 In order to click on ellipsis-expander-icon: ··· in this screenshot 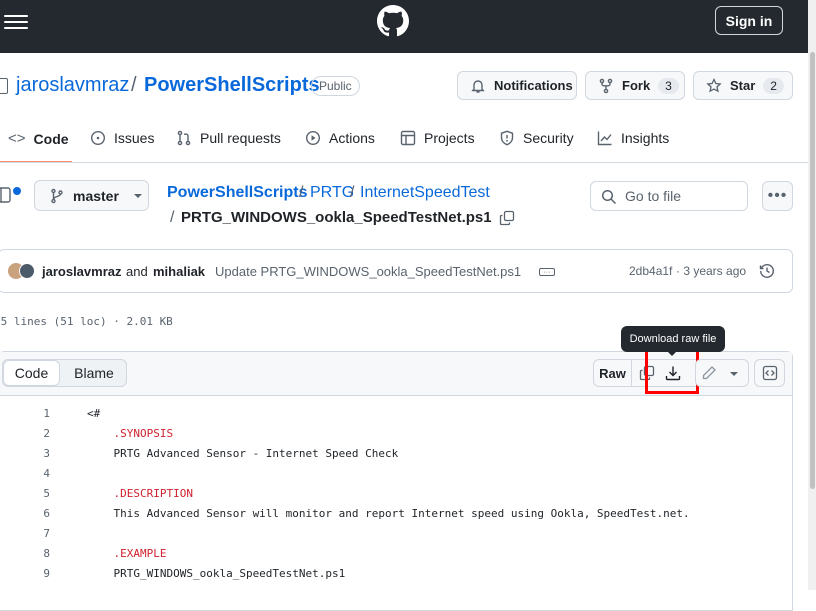, I will do `click(547, 272)`.